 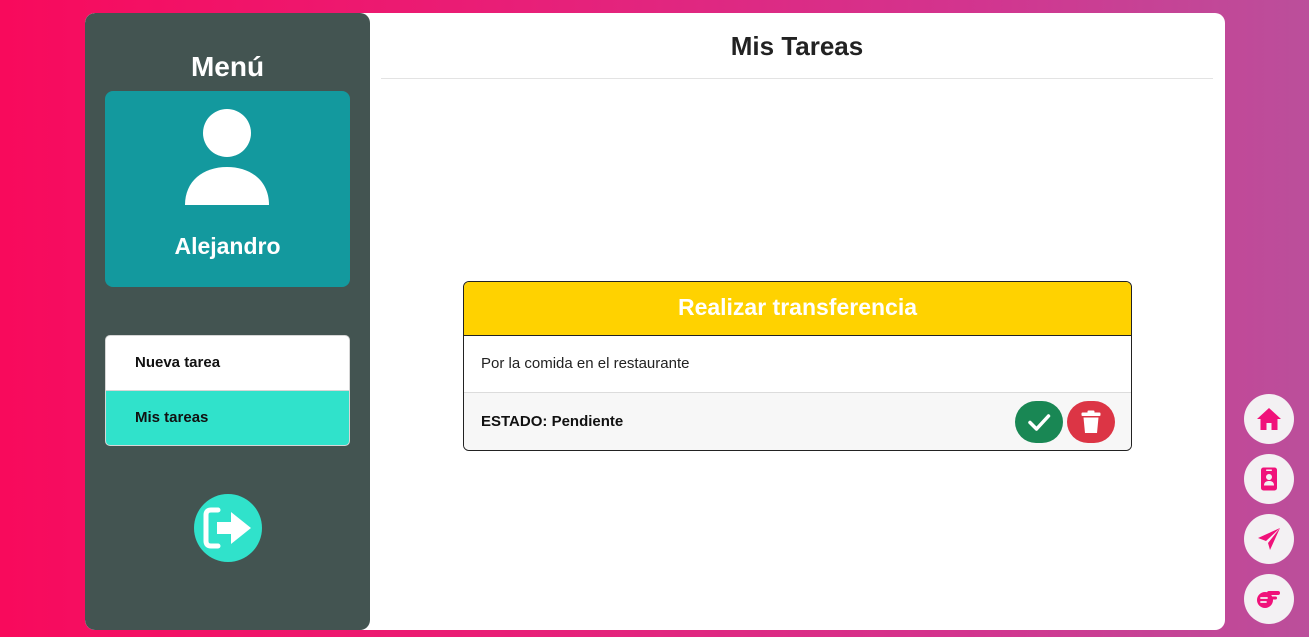 I want to click on delete-task-button, so click(x=1091, y=422).